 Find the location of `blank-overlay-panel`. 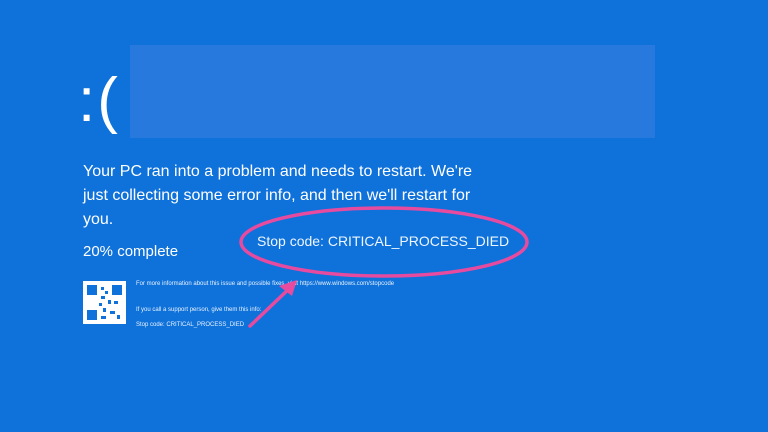

blank-overlay-panel is located at coordinates (392, 91).